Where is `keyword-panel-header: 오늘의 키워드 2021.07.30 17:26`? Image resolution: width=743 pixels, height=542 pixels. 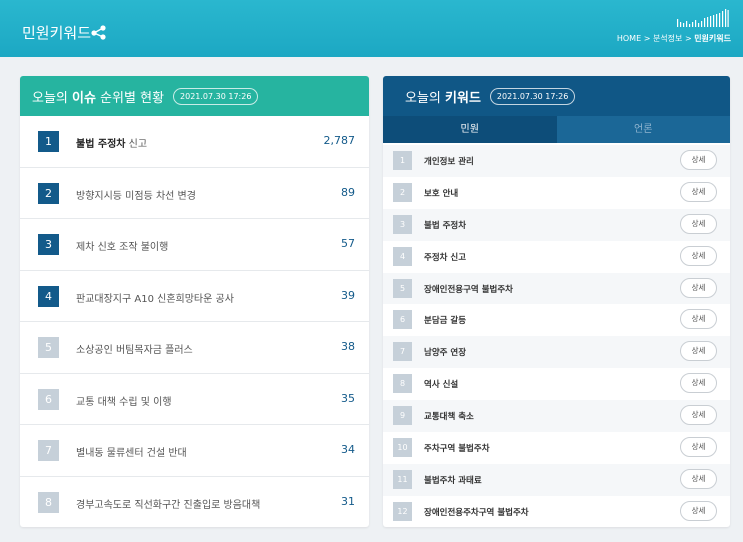 keyword-panel-header: 오늘의 키워드 2021.07.30 17:26 is located at coordinates (556, 96).